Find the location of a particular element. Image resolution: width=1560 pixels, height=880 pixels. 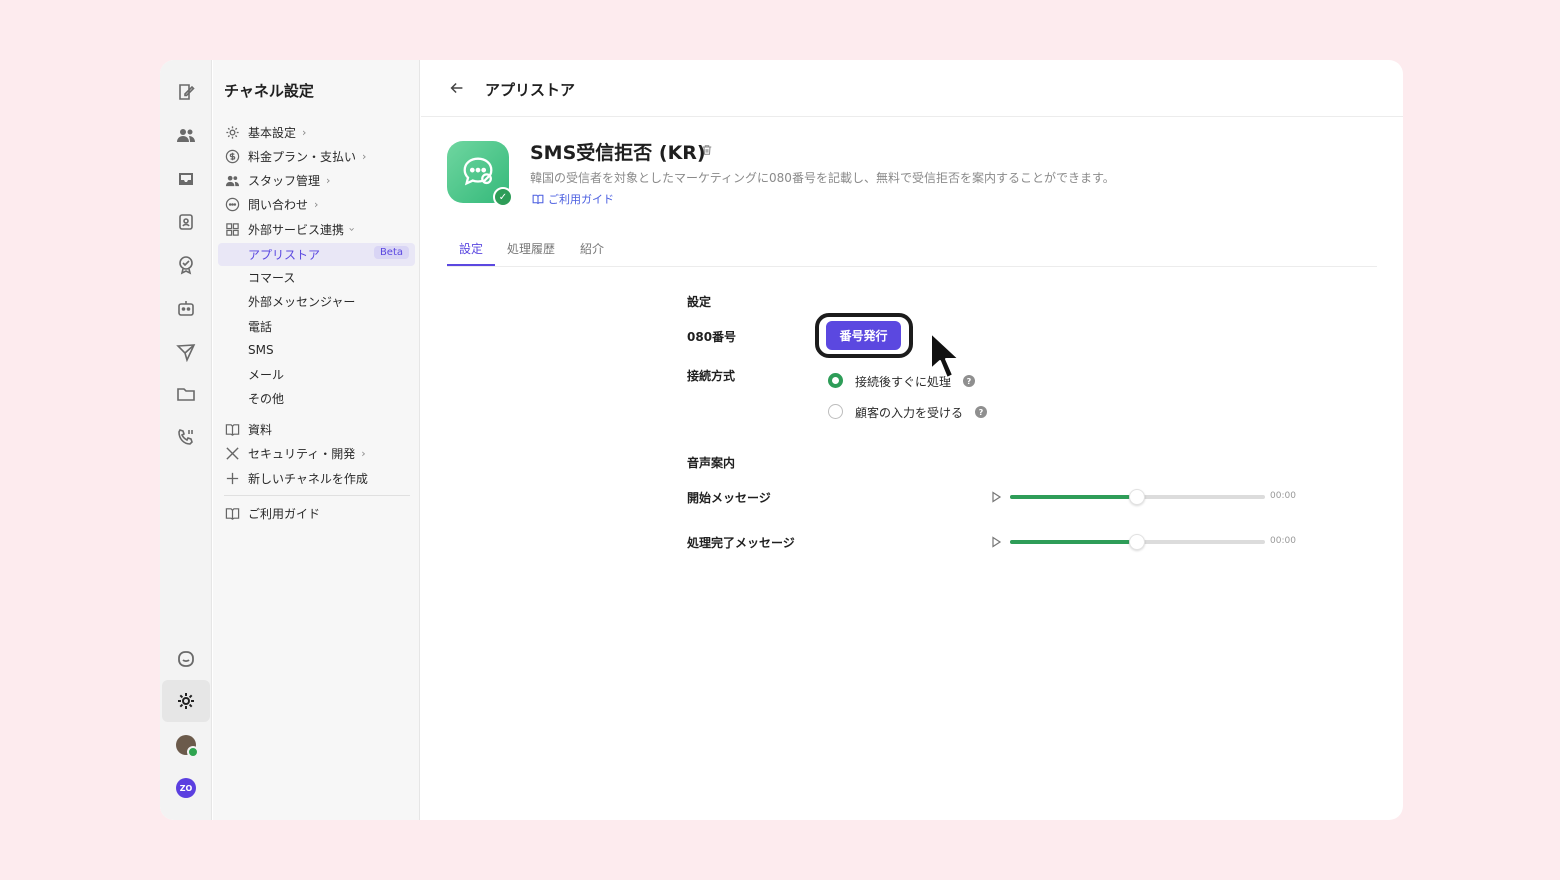

radio-immediate is located at coordinates (835, 380).